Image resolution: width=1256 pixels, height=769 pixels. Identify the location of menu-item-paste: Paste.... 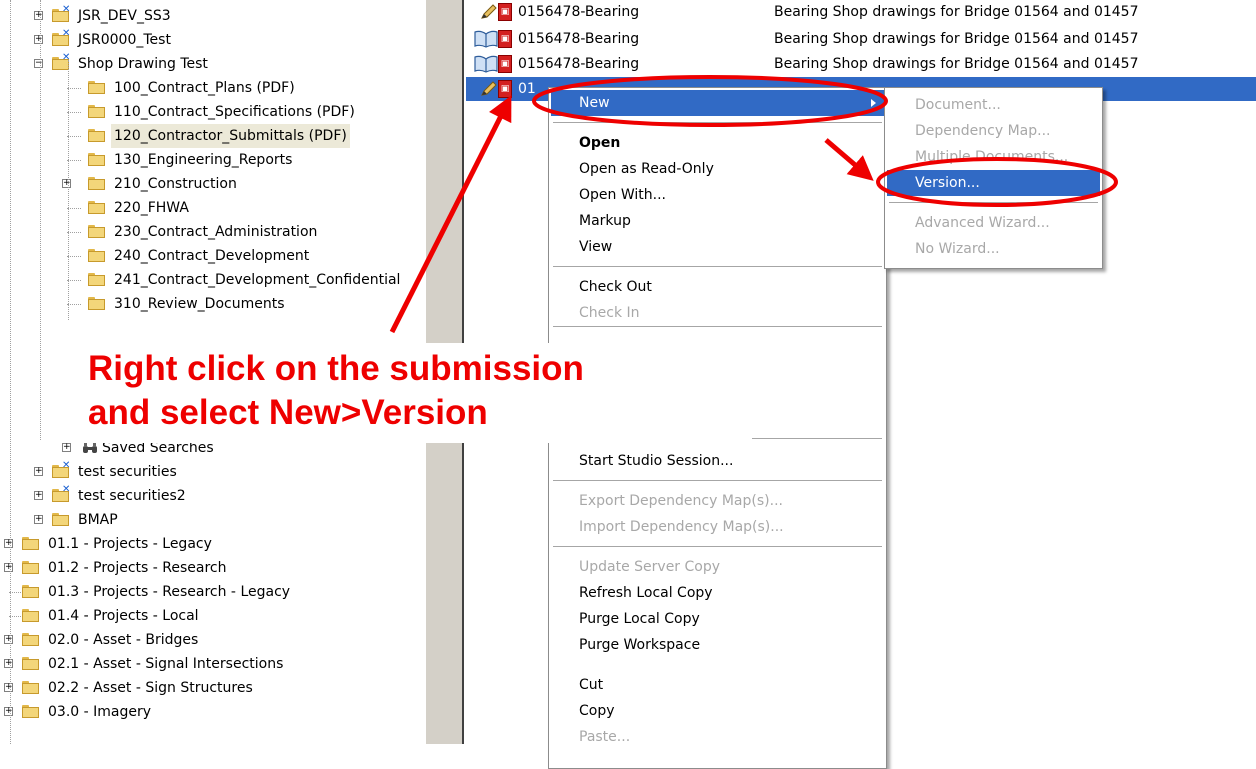
(717, 737).